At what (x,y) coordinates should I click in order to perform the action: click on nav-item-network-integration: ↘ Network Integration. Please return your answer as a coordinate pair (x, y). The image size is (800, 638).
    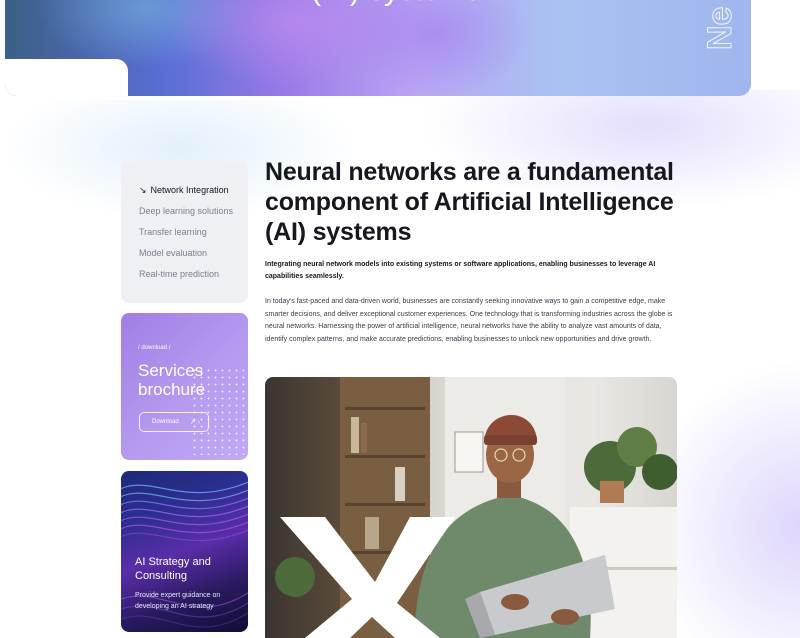
    Looking at the image, I should click on (193, 195).